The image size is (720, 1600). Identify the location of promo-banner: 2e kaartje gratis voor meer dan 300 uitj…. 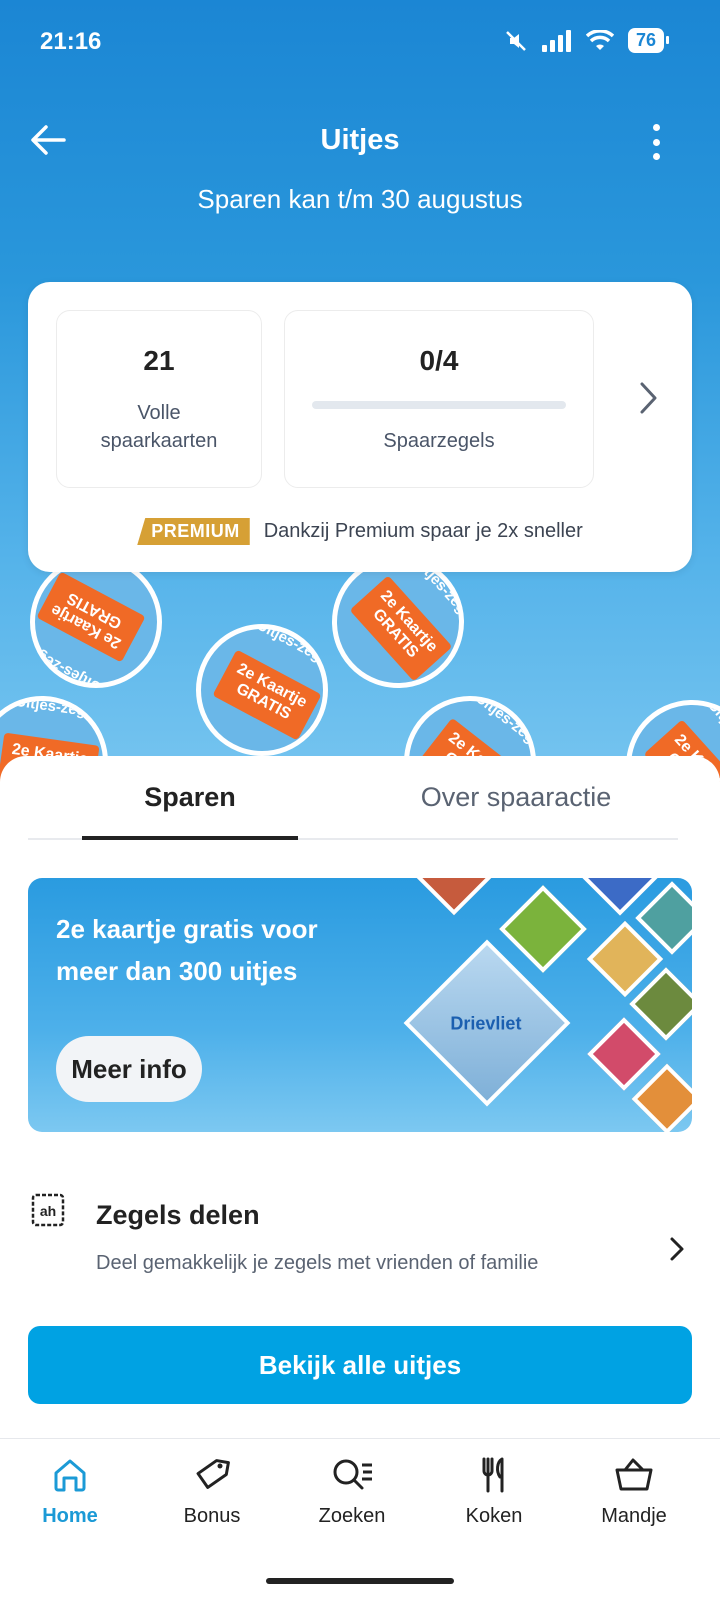
(360, 1005).